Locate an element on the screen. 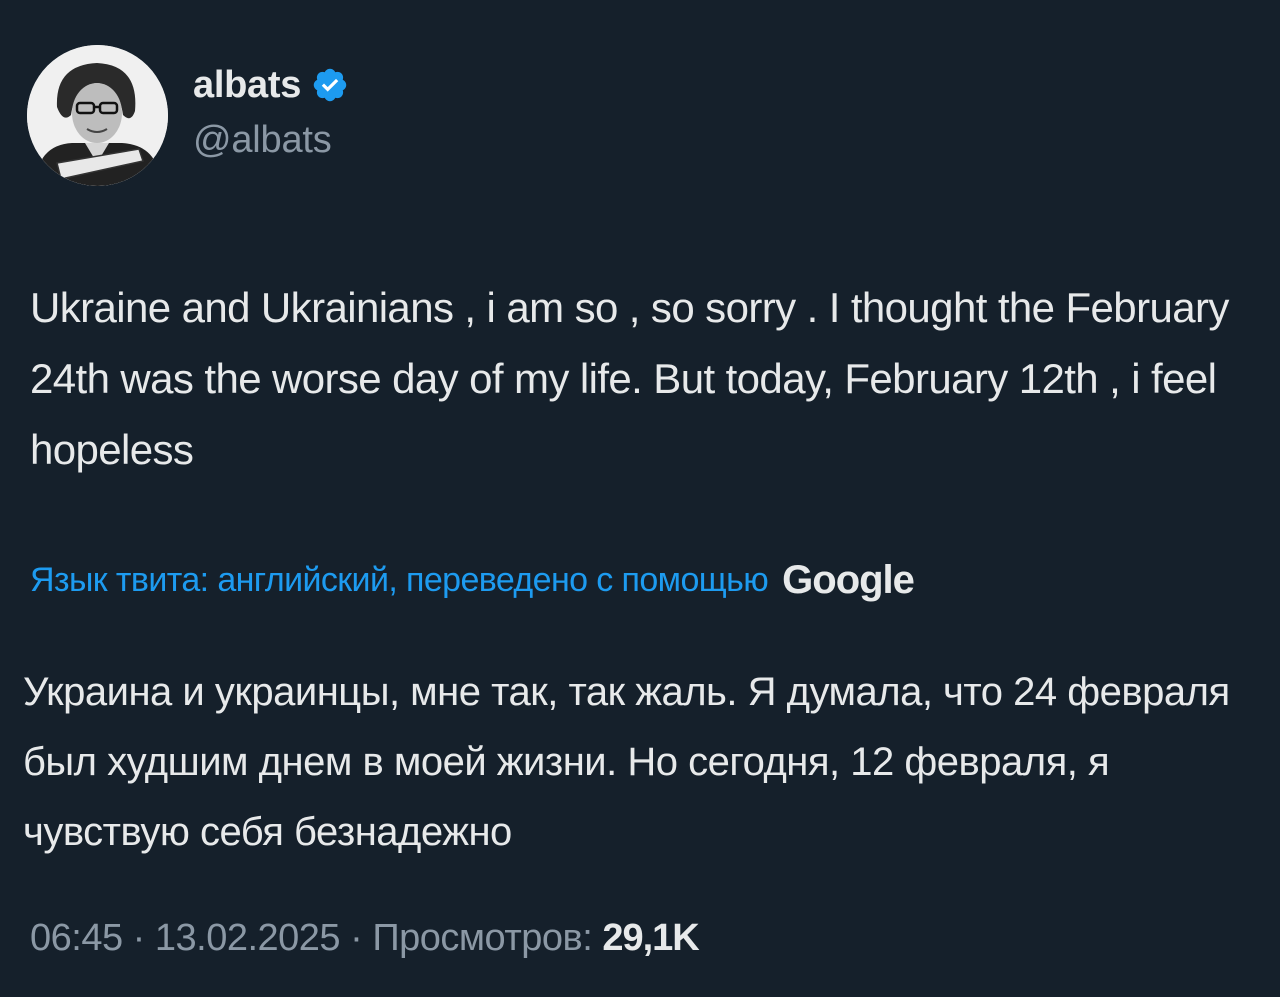 This screenshot has height=997, width=1280. display-name-row: albats is located at coordinates (271, 85).